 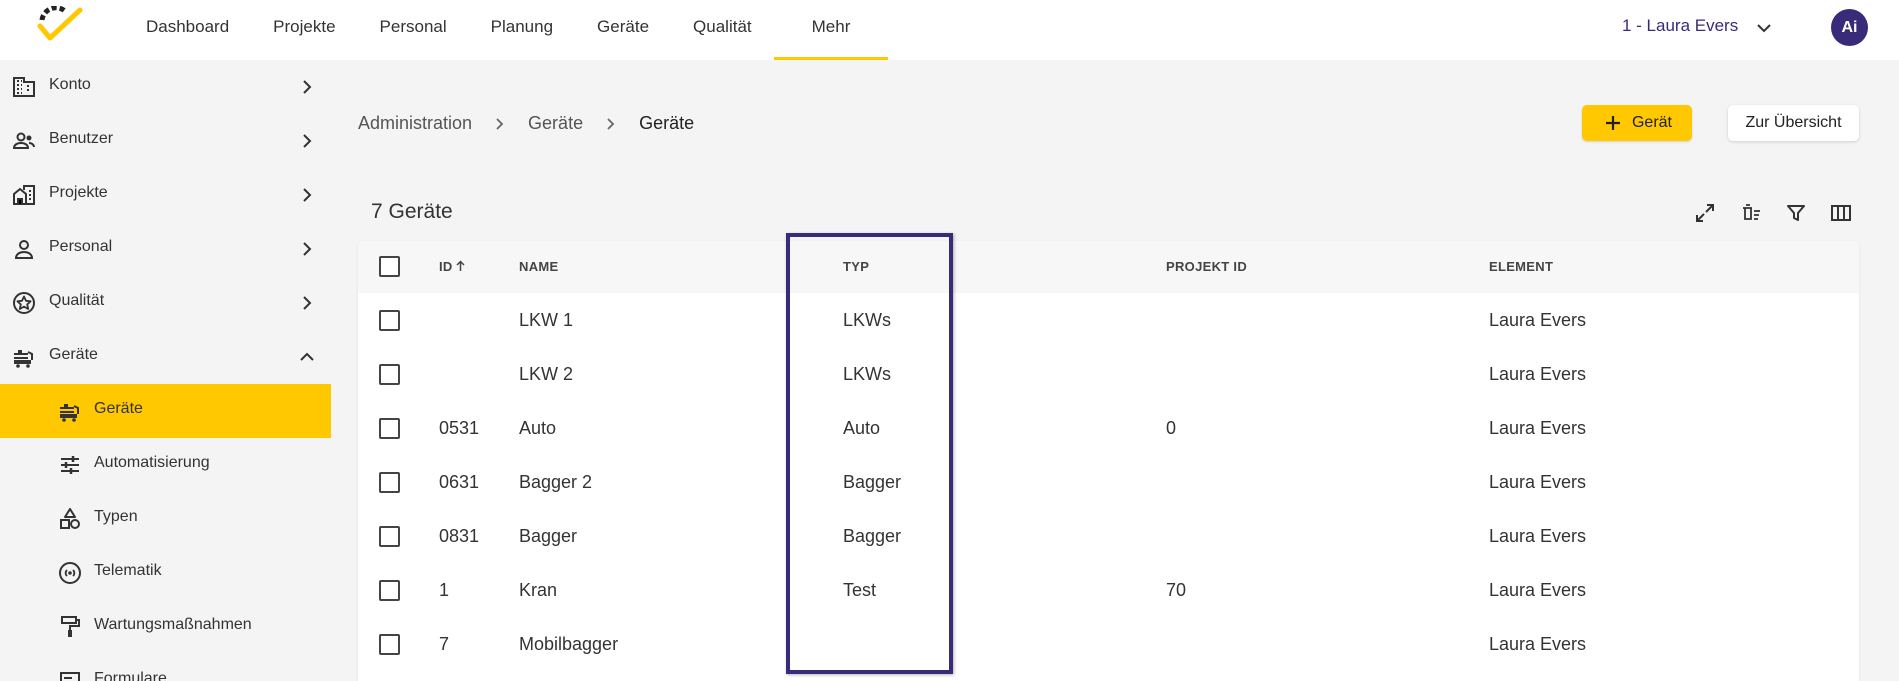 What do you see at coordinates (1108, 428) in the screenshot?
I see `table-row: 0531 Auto Auto 0 Laura Evers` at bounding box center [1108, 428].